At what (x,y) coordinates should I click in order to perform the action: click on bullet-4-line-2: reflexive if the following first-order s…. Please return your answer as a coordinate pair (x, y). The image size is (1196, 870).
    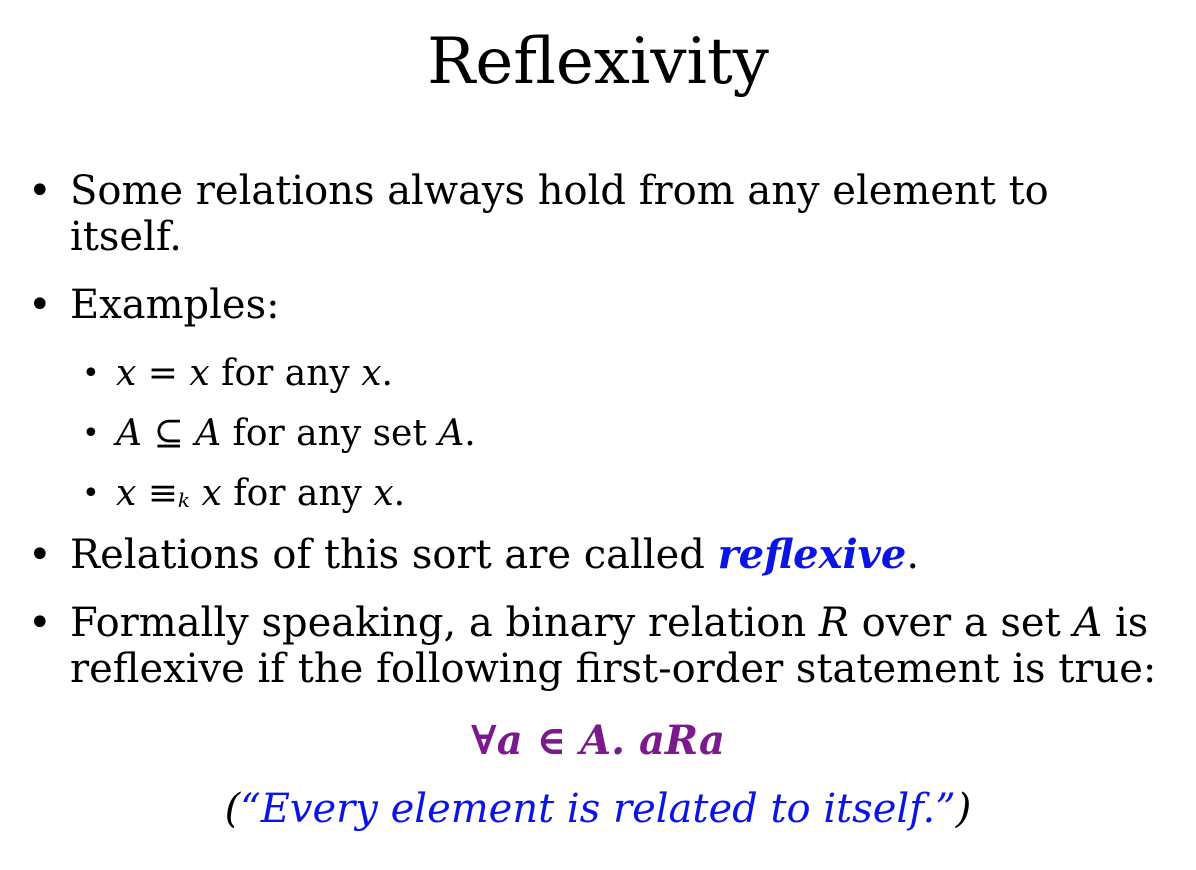
    Looking at the image, I should click on (613, 669).